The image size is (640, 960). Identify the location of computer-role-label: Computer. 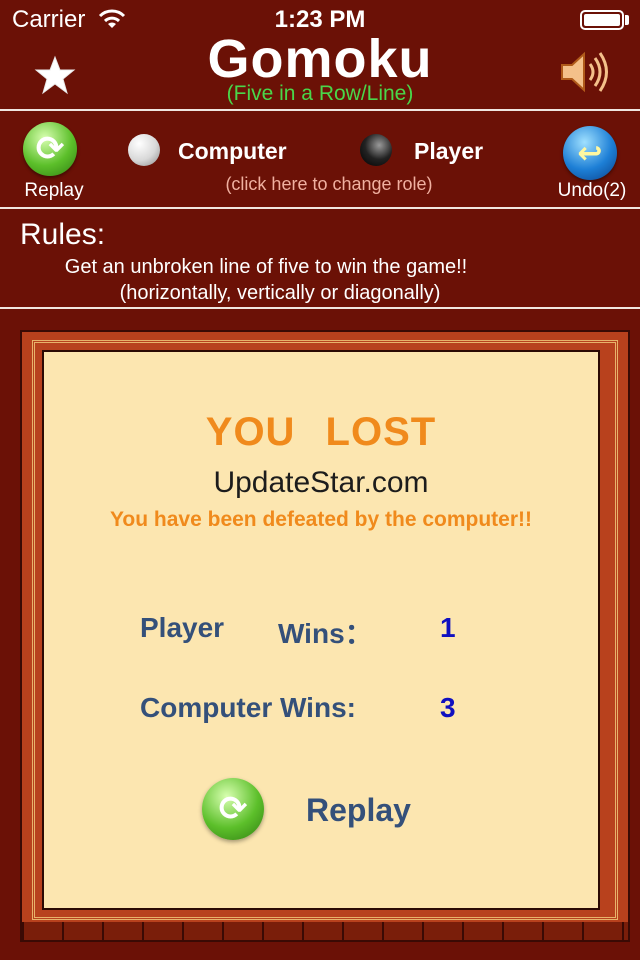
(232, 151).